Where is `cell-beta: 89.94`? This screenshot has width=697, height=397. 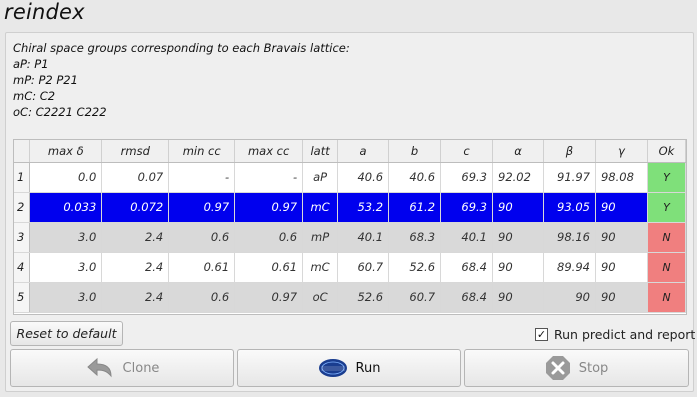
cell-beta: 89.94 is located at coordinates (569, 267).